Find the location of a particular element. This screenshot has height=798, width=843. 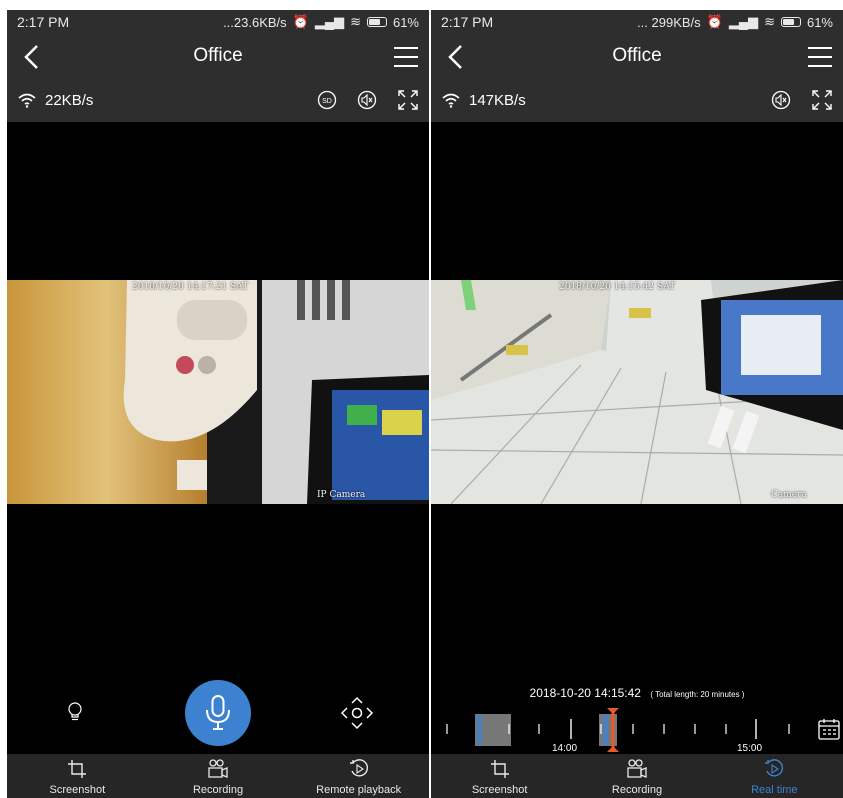

light-bulb-icon is located at coordinates (75, 713).